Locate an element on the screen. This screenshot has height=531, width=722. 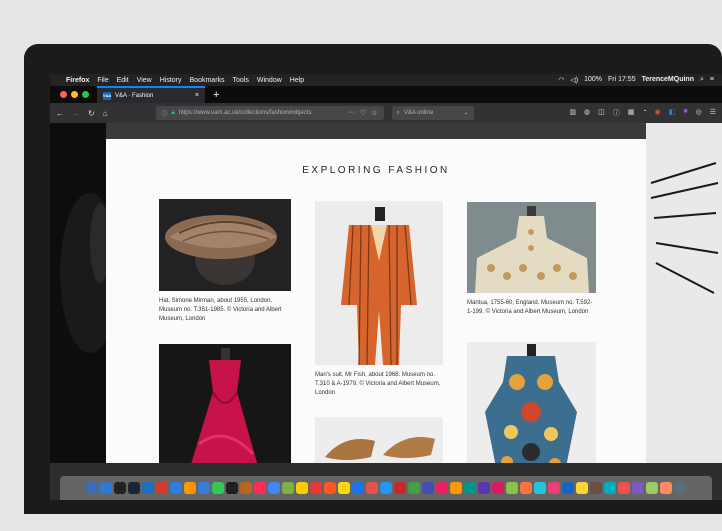
volume-icon: ◁) is located at coordinates (574, 80).